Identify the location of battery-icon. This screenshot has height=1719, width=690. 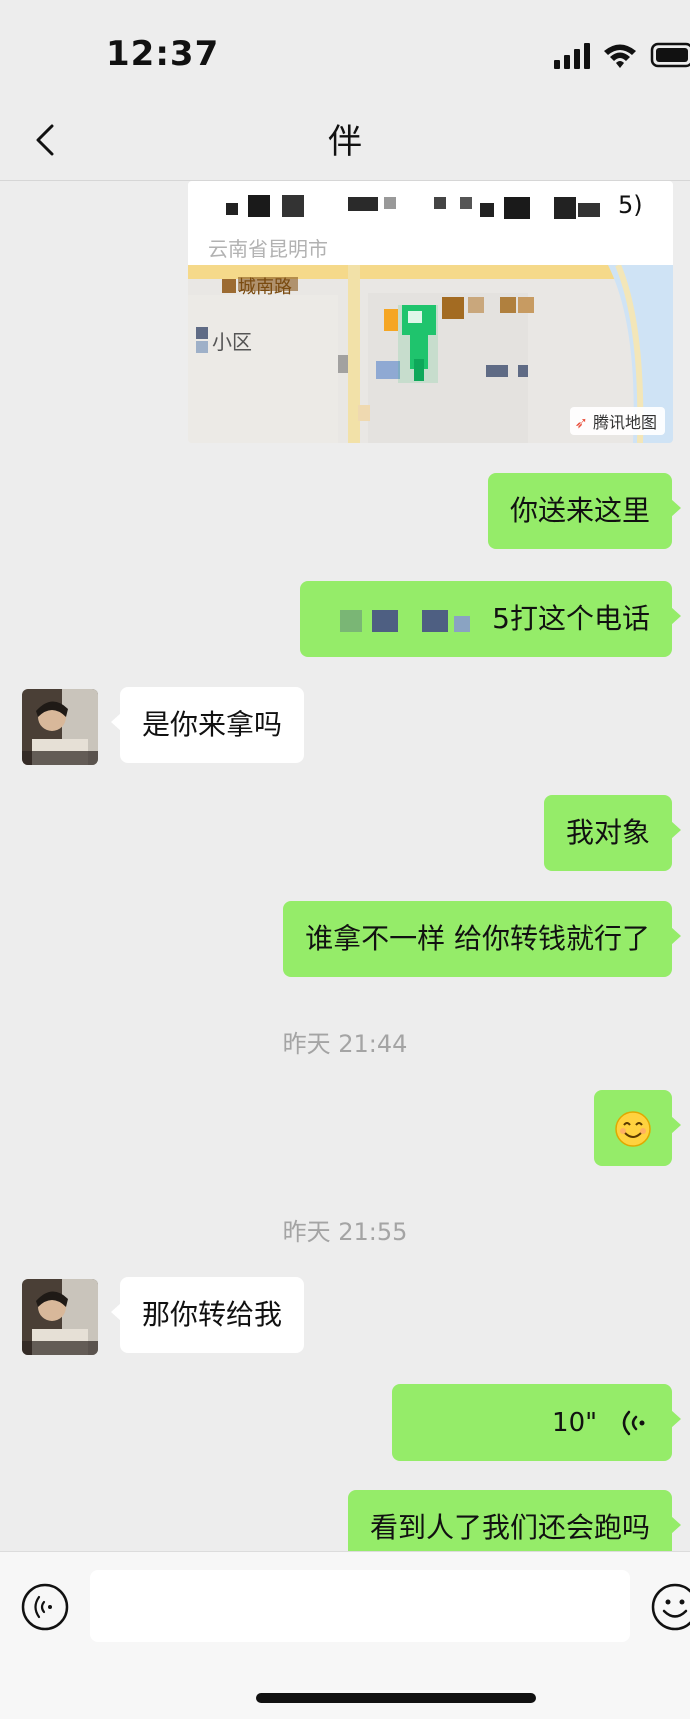
(670, 55).